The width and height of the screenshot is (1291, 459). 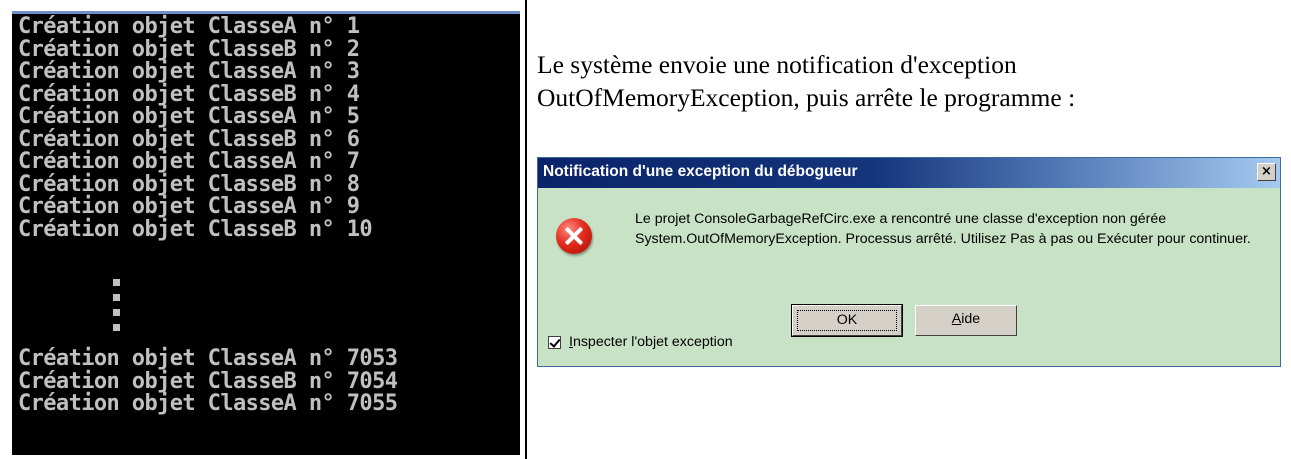 I want to click on console-line: Création objet ClasseB n° 4, so click(x=189, y=94).